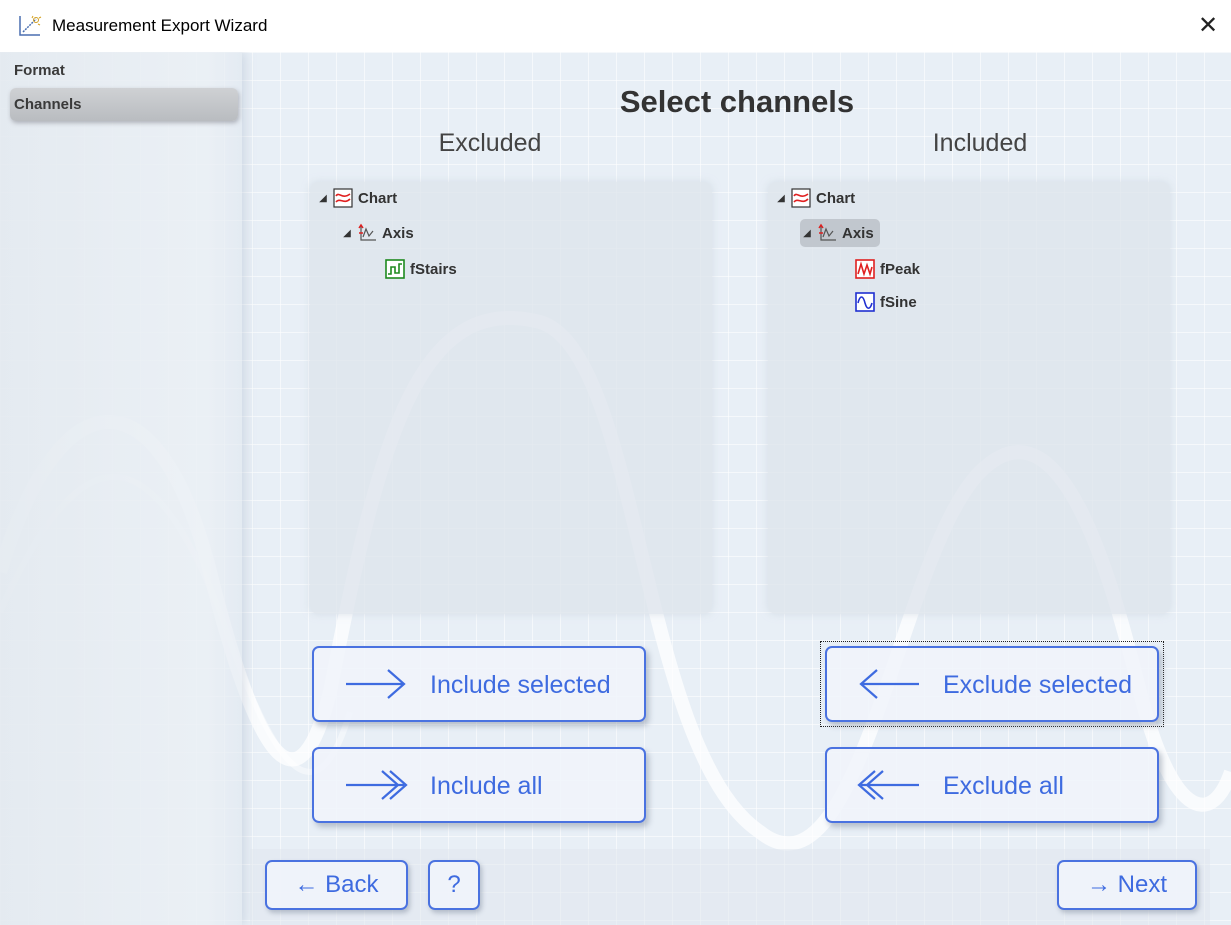  I want to click on tree-node-label: fPeak, so click(900, 269).